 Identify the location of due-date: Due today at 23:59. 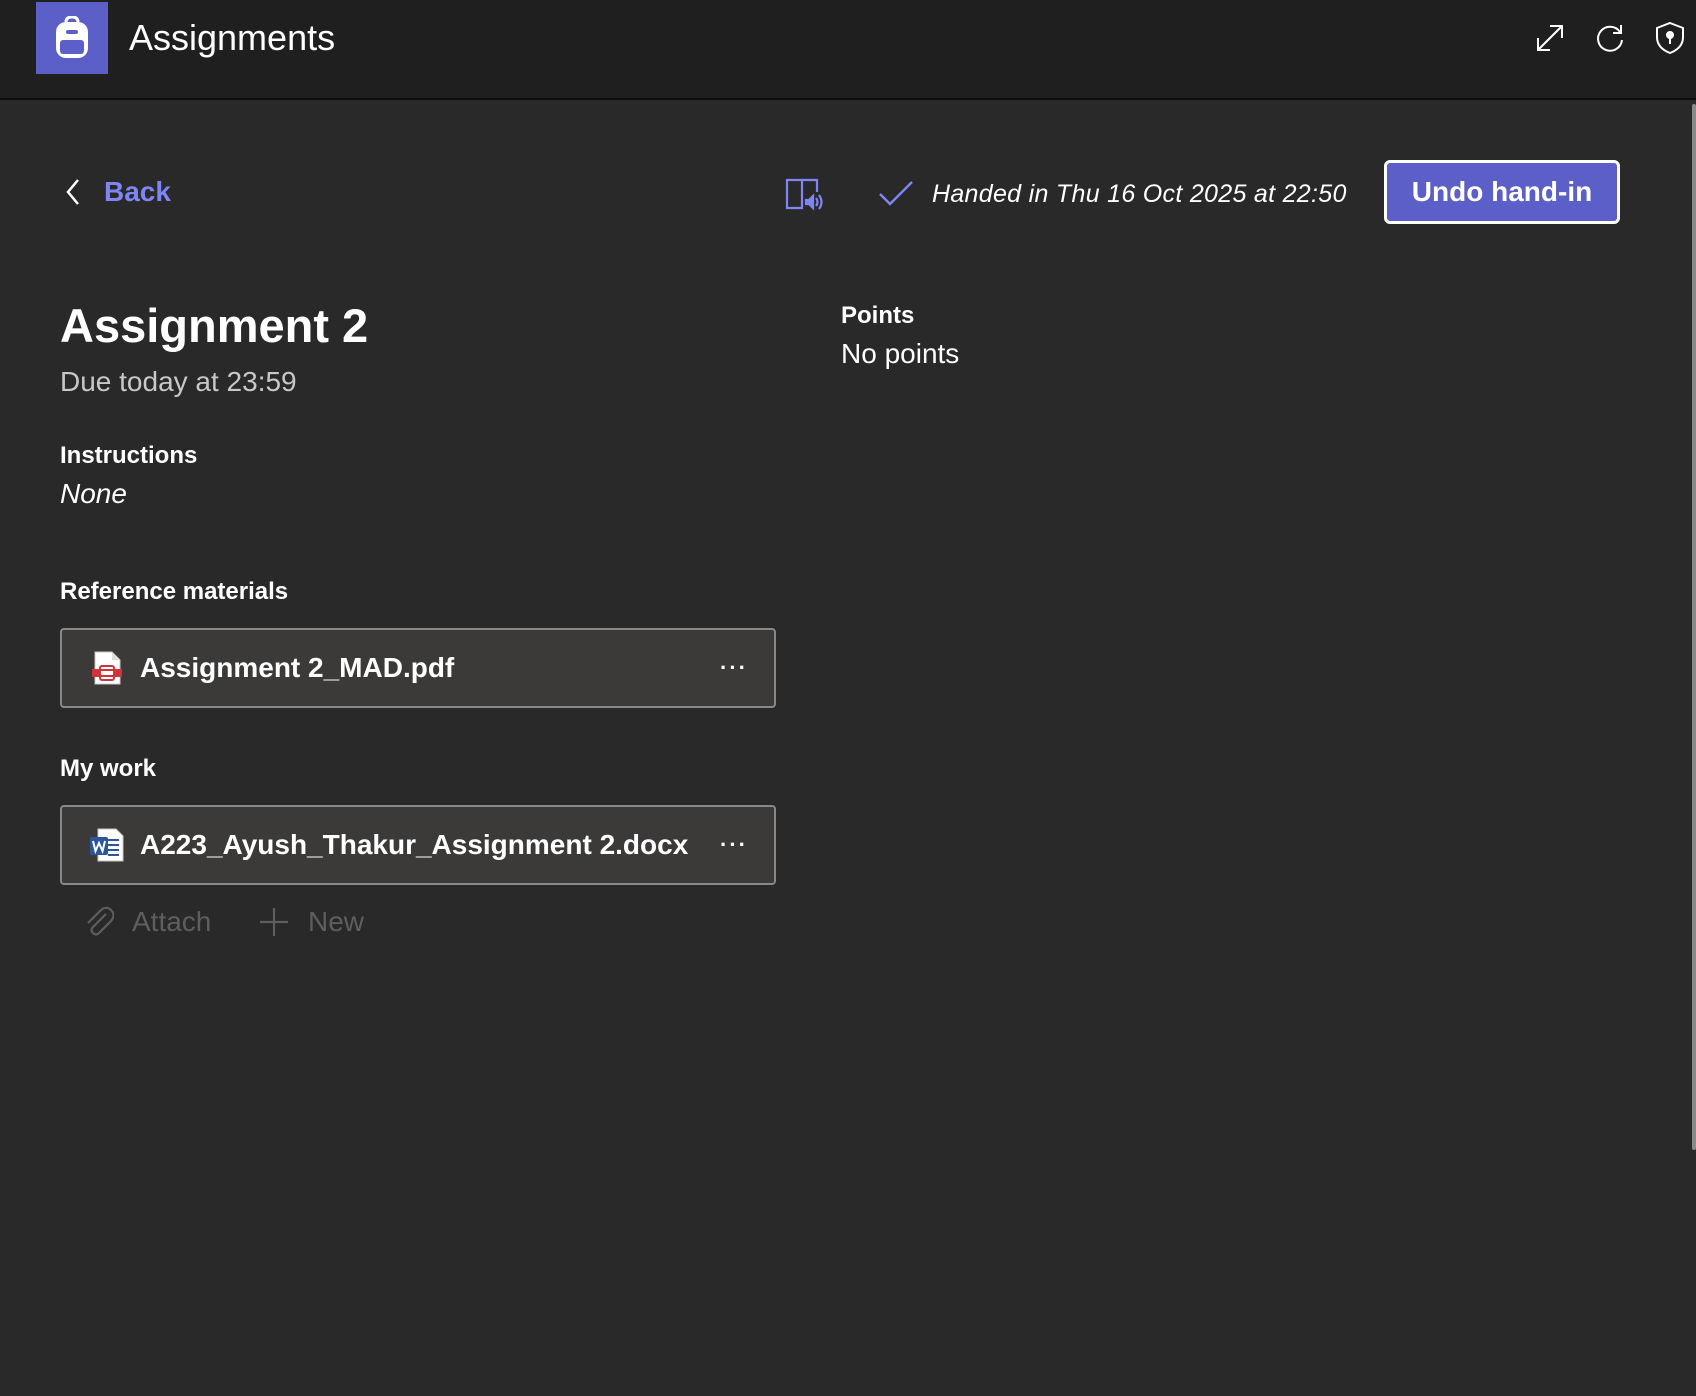
(178, 381).